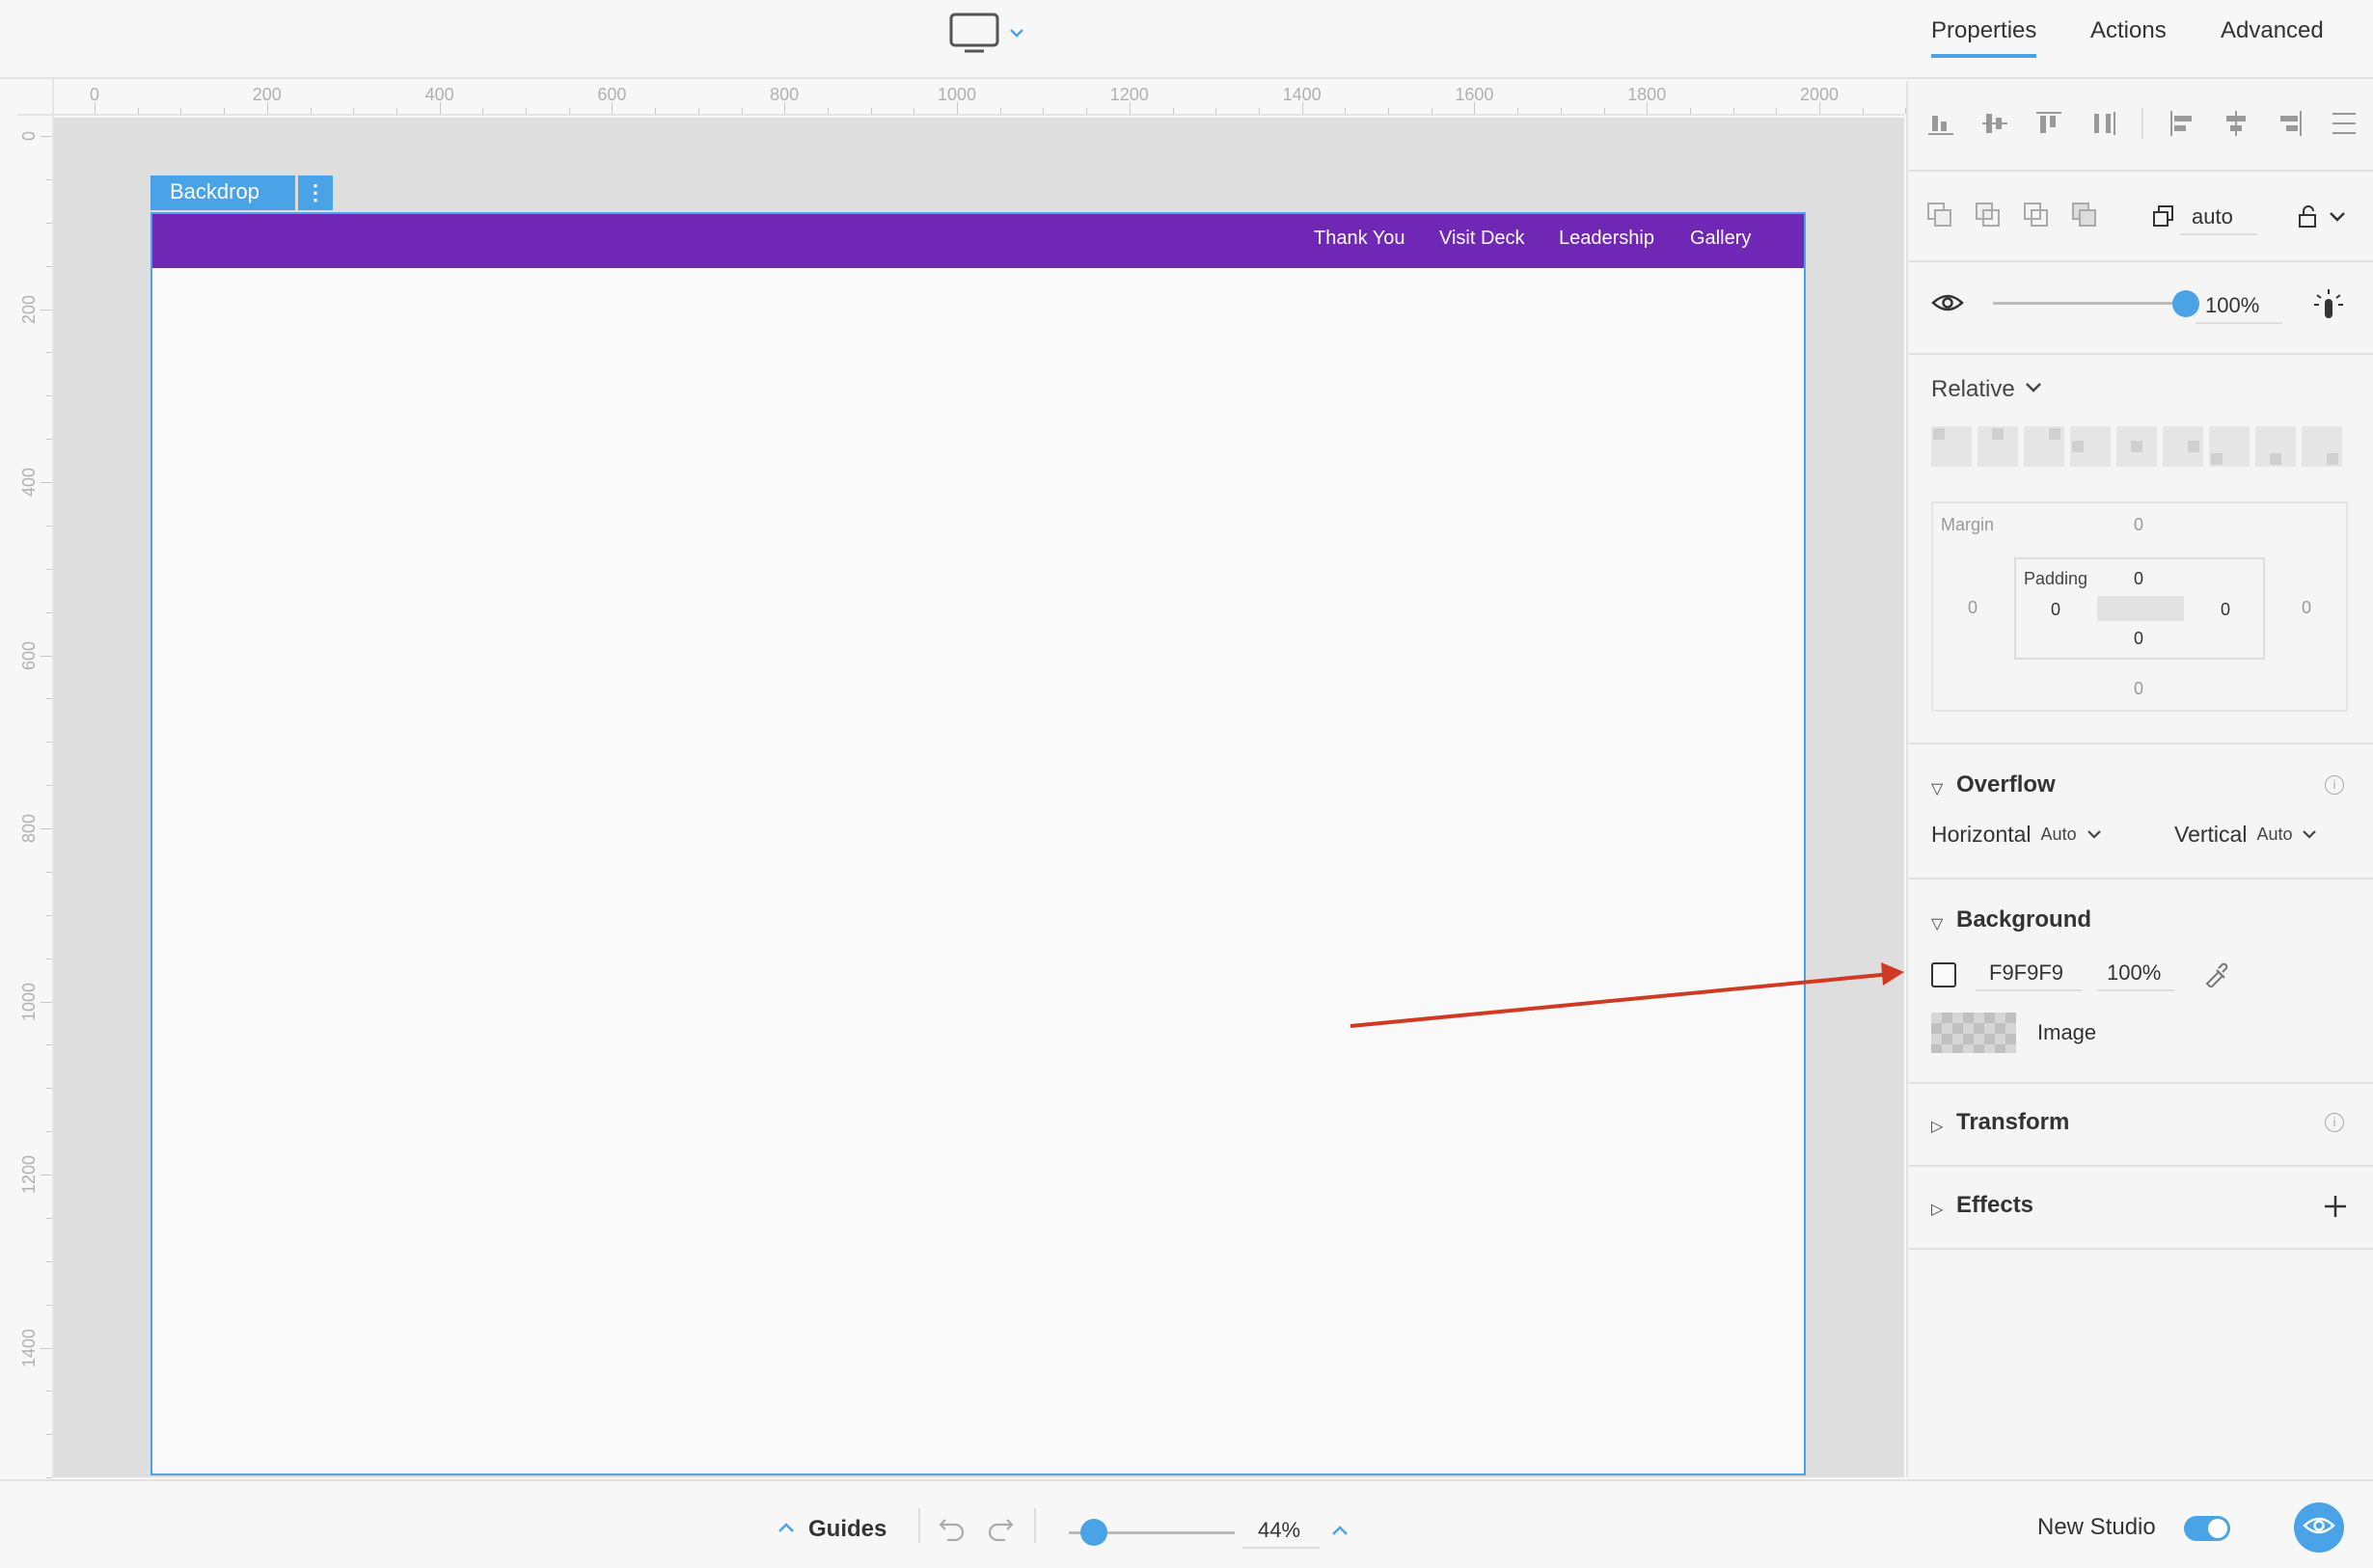  What do you see at coordinates (1606, 239) in the screenshot?
I see `nav-link-leadership: Leadership` at bounding box center [1606, 239].